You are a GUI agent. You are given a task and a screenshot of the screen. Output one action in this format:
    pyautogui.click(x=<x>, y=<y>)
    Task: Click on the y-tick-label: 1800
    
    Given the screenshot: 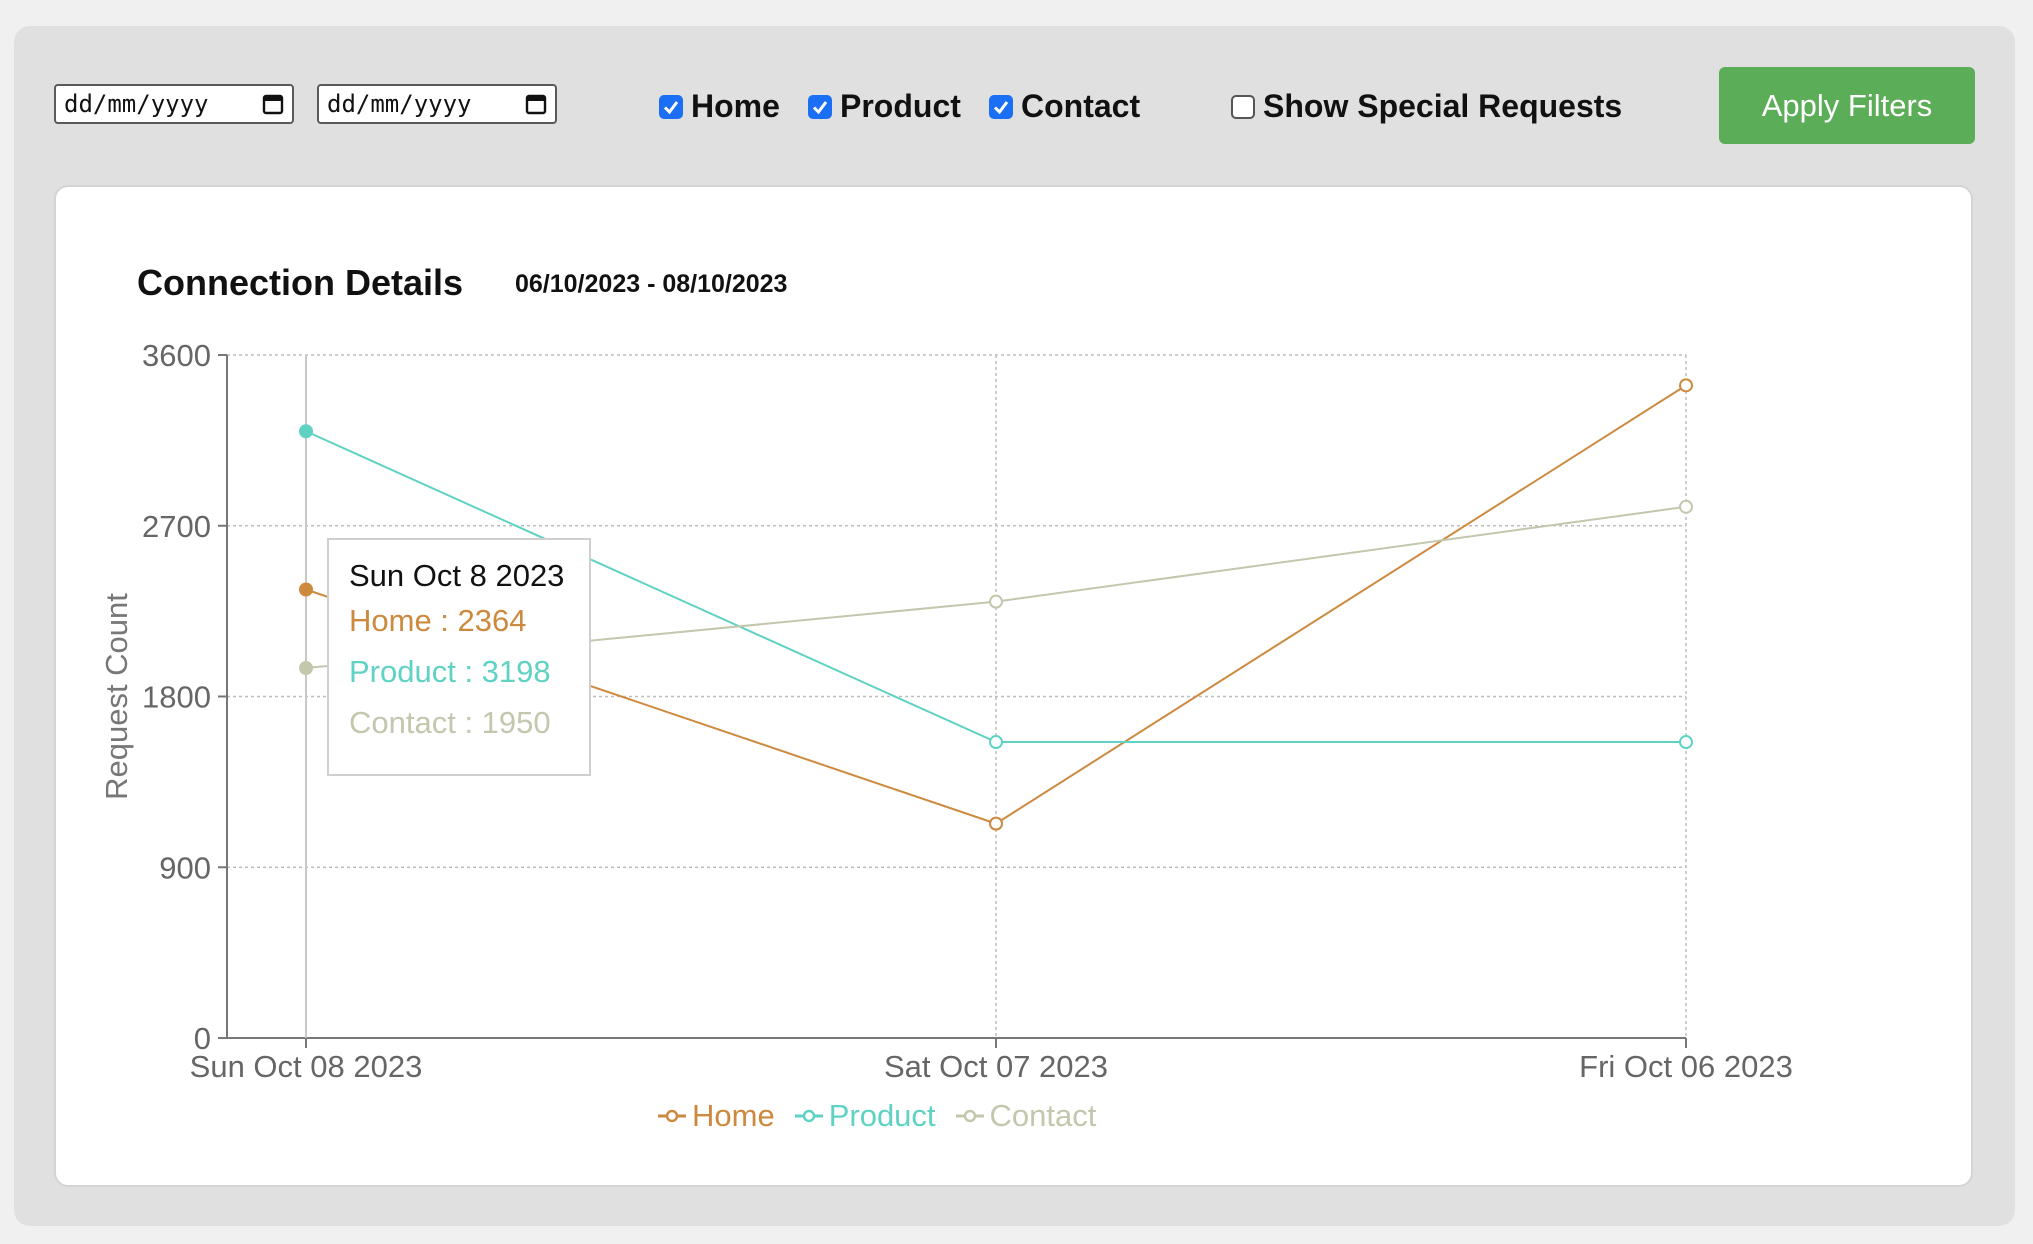 What is the action you would take?
    pyautogui.click(x=176, y=697)
    